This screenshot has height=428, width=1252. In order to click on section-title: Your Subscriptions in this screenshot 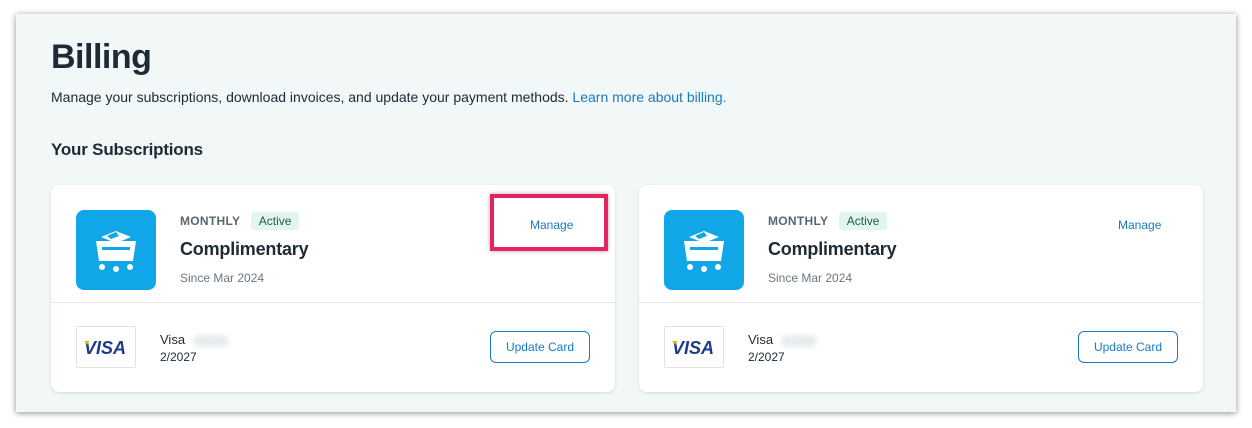, I will do `click(127, 149)`.